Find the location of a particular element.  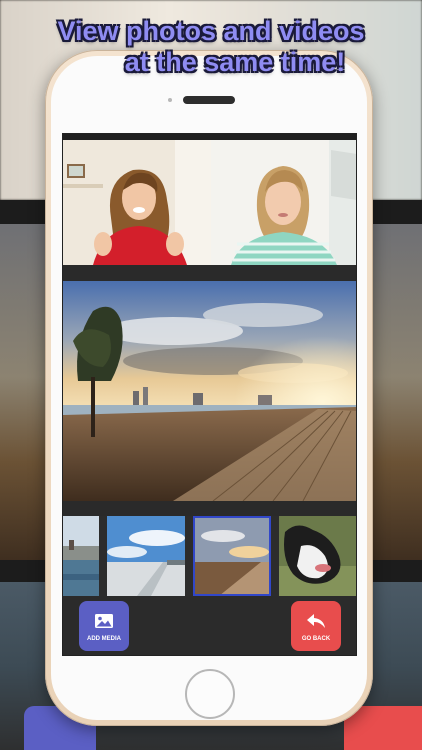

action-bar: ADD MEDIA GO BACK is located at coordinates (209, 625).